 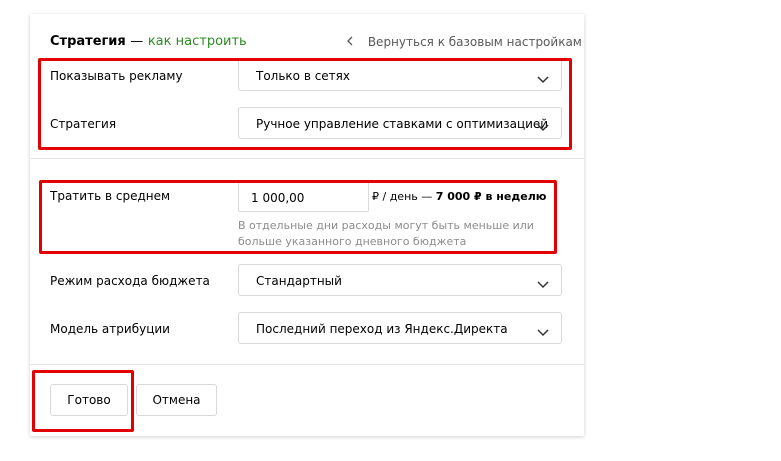 What do you see at coordinates (382, 329) in the screenshot?
I see `attribution-value: Последний переход из Яндекс.Директа` at bounding box center [382, 329].